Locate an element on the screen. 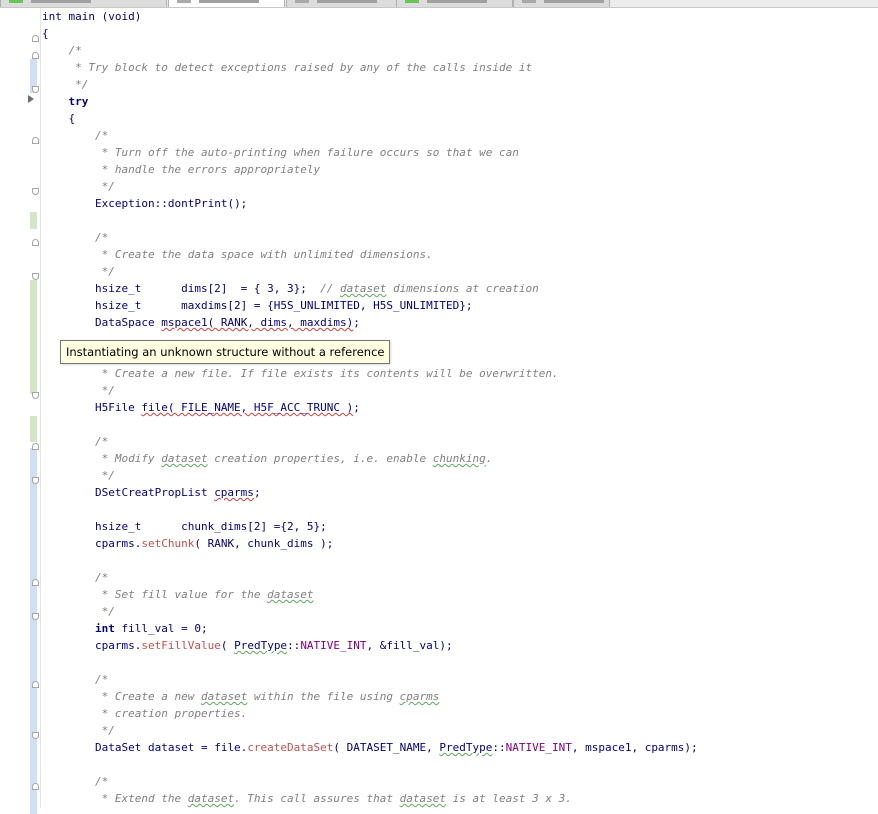  code-token: DataSet is located at coordinates (95, 747).